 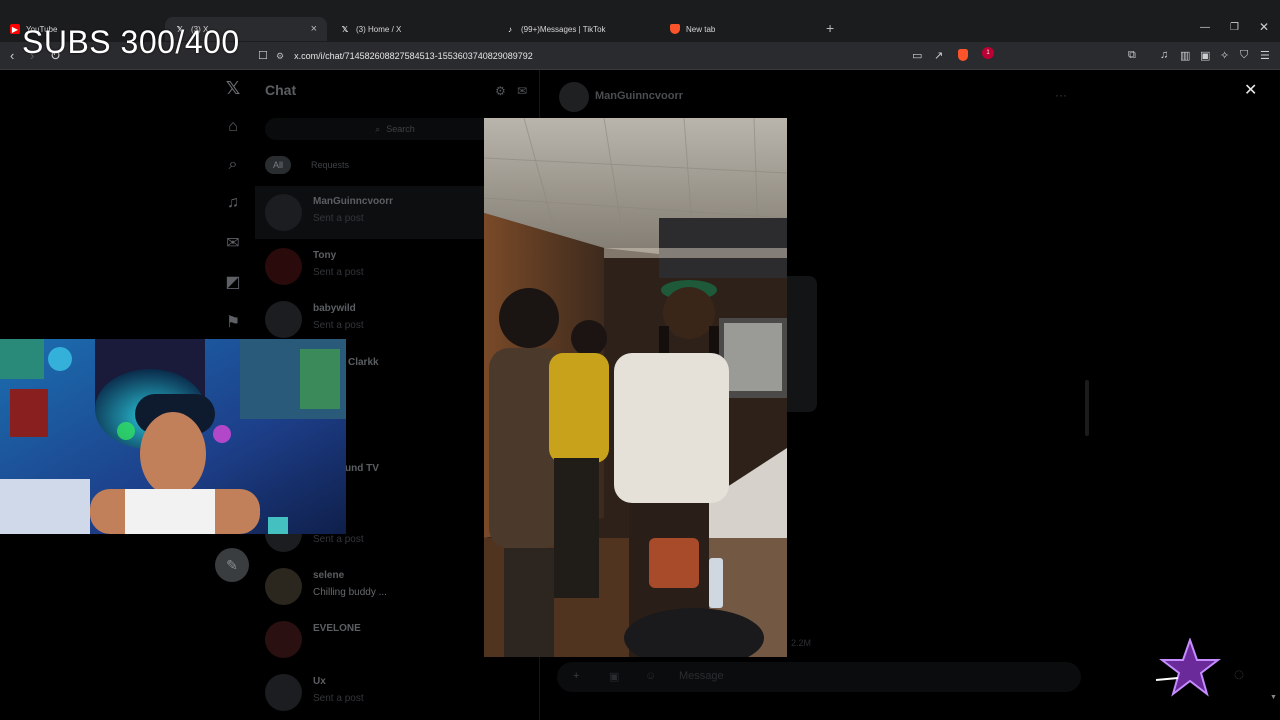 What do you see at coordinates (500, 91) in the screenshot?
I see `settings-icon: ⚙` at bounding box center [500, 91].